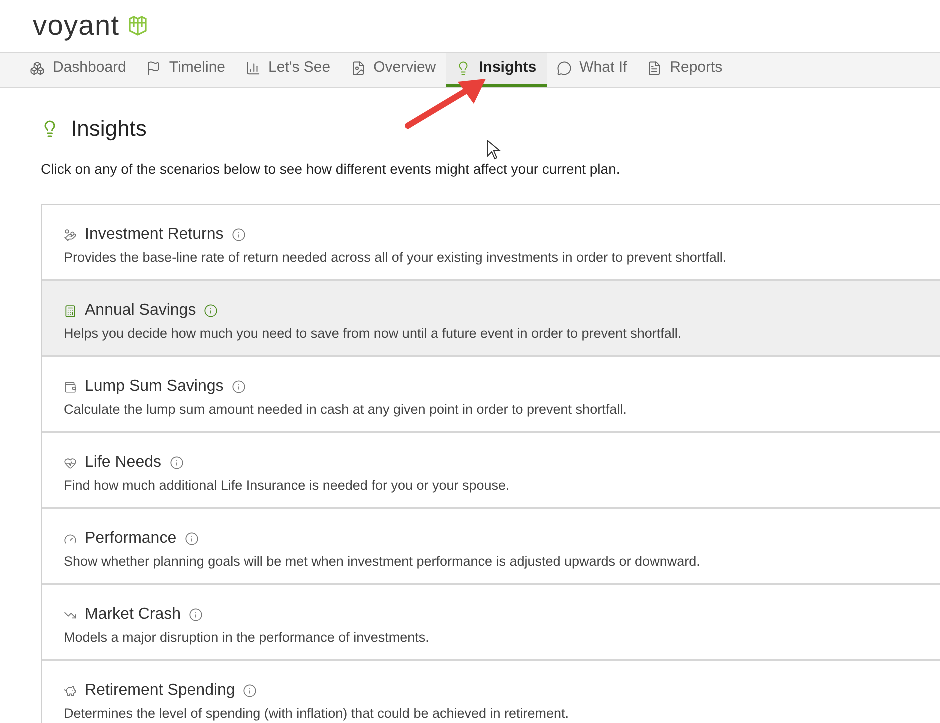 This screenshot has width=940, height=723. Describe the element at coordinates (491, 319) in the screenshot. I see `scenario-item: Annual Savings Helps you decide how much you need to save from now until a future event in order to prevent shortfall.` at that location.